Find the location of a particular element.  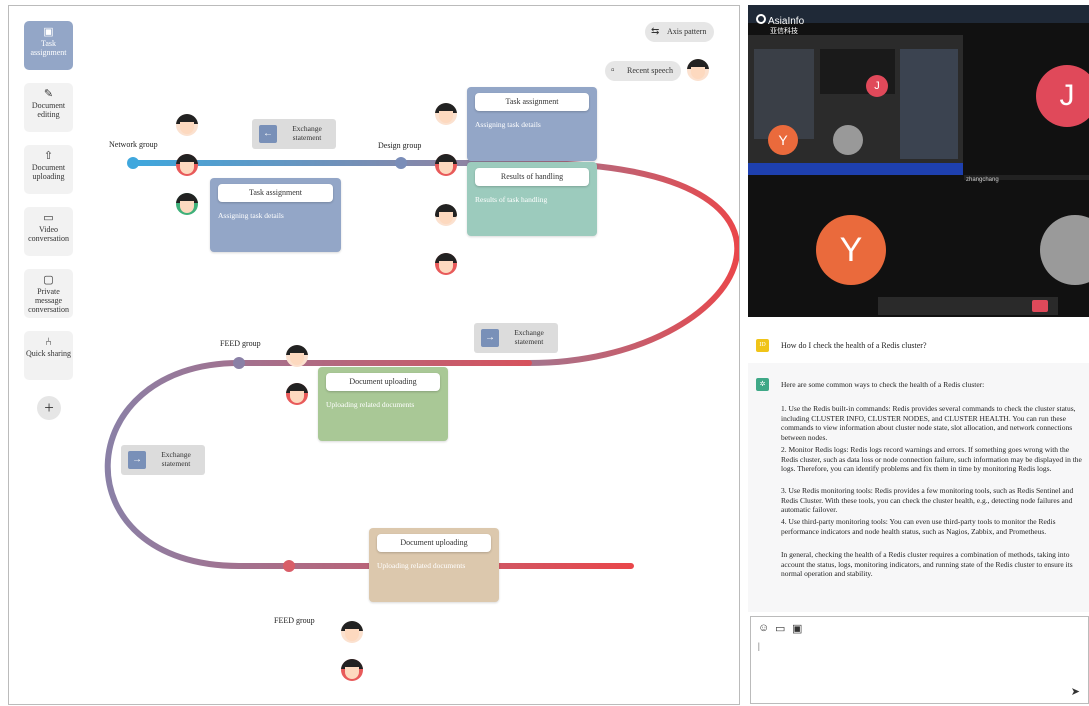

card-body: Results of task handling is located at coordinates (511, 199).